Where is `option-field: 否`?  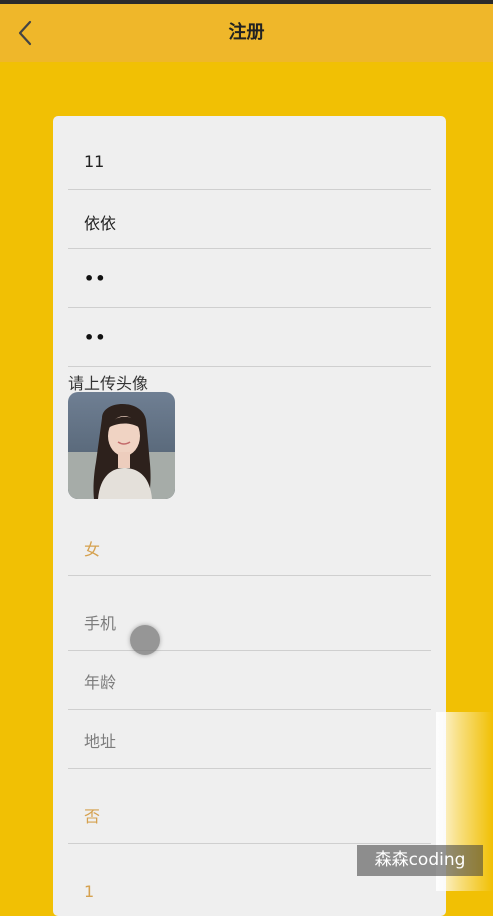 option-field: 否 is located at coordinates (249, 806).